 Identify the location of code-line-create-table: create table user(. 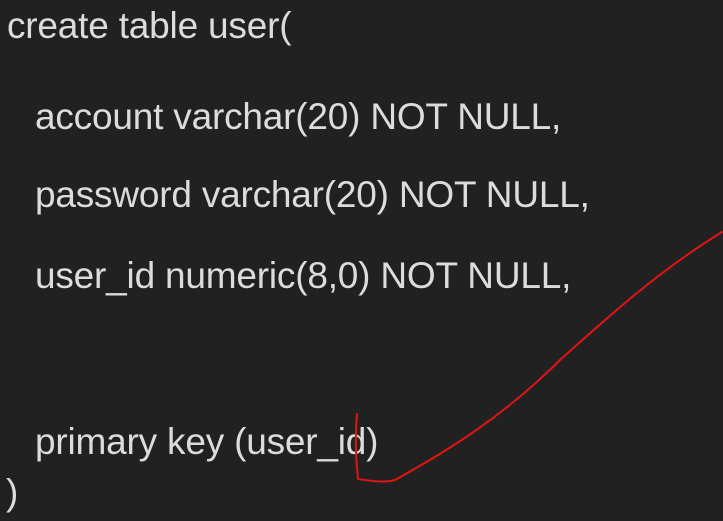
(149, 25).